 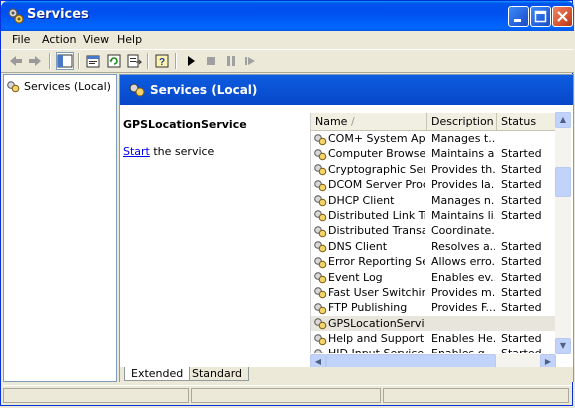 I want to click on export-list-icon, so click(x=134, y=61).